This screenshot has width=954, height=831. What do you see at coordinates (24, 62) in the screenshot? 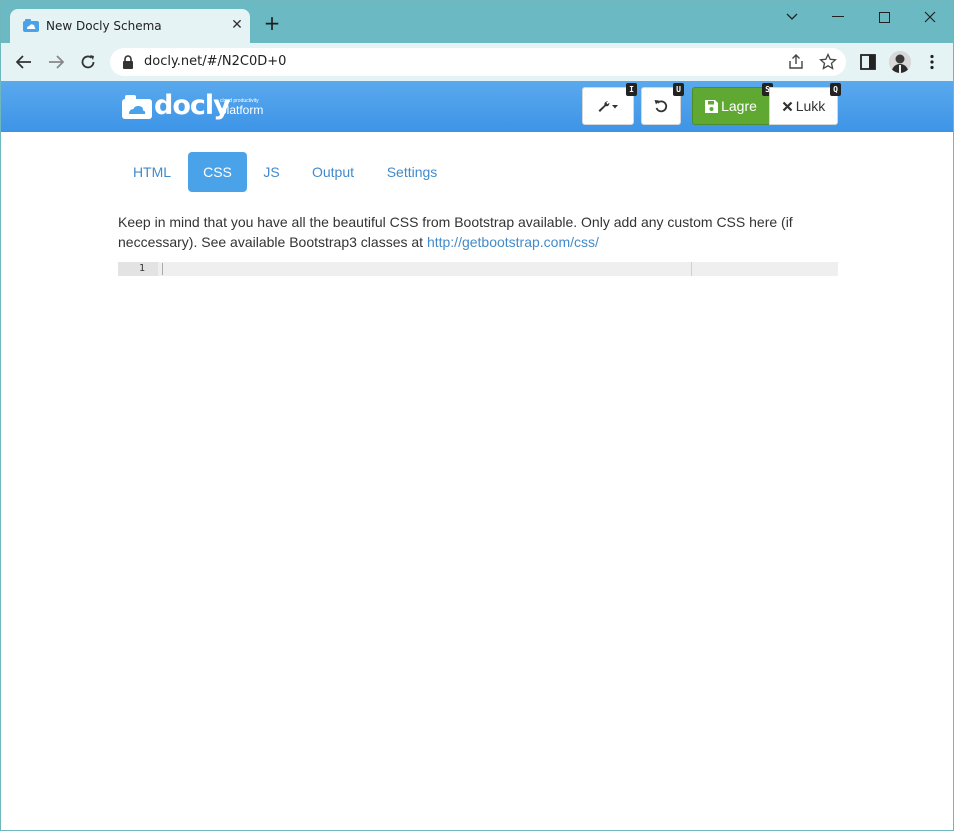
I see `back-arrow-icon` at bounding box center [24, 62].